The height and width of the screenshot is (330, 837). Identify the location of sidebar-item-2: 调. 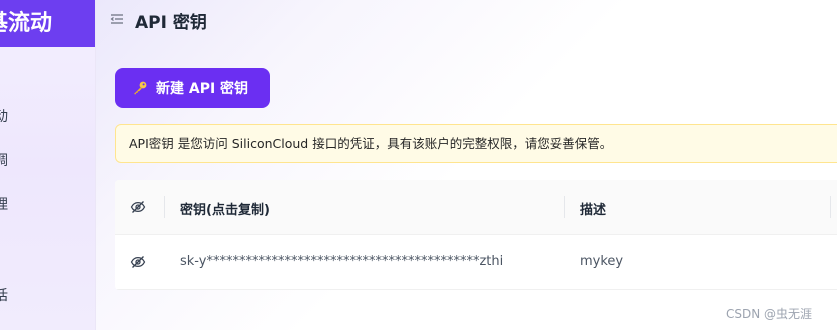
(4, 160).